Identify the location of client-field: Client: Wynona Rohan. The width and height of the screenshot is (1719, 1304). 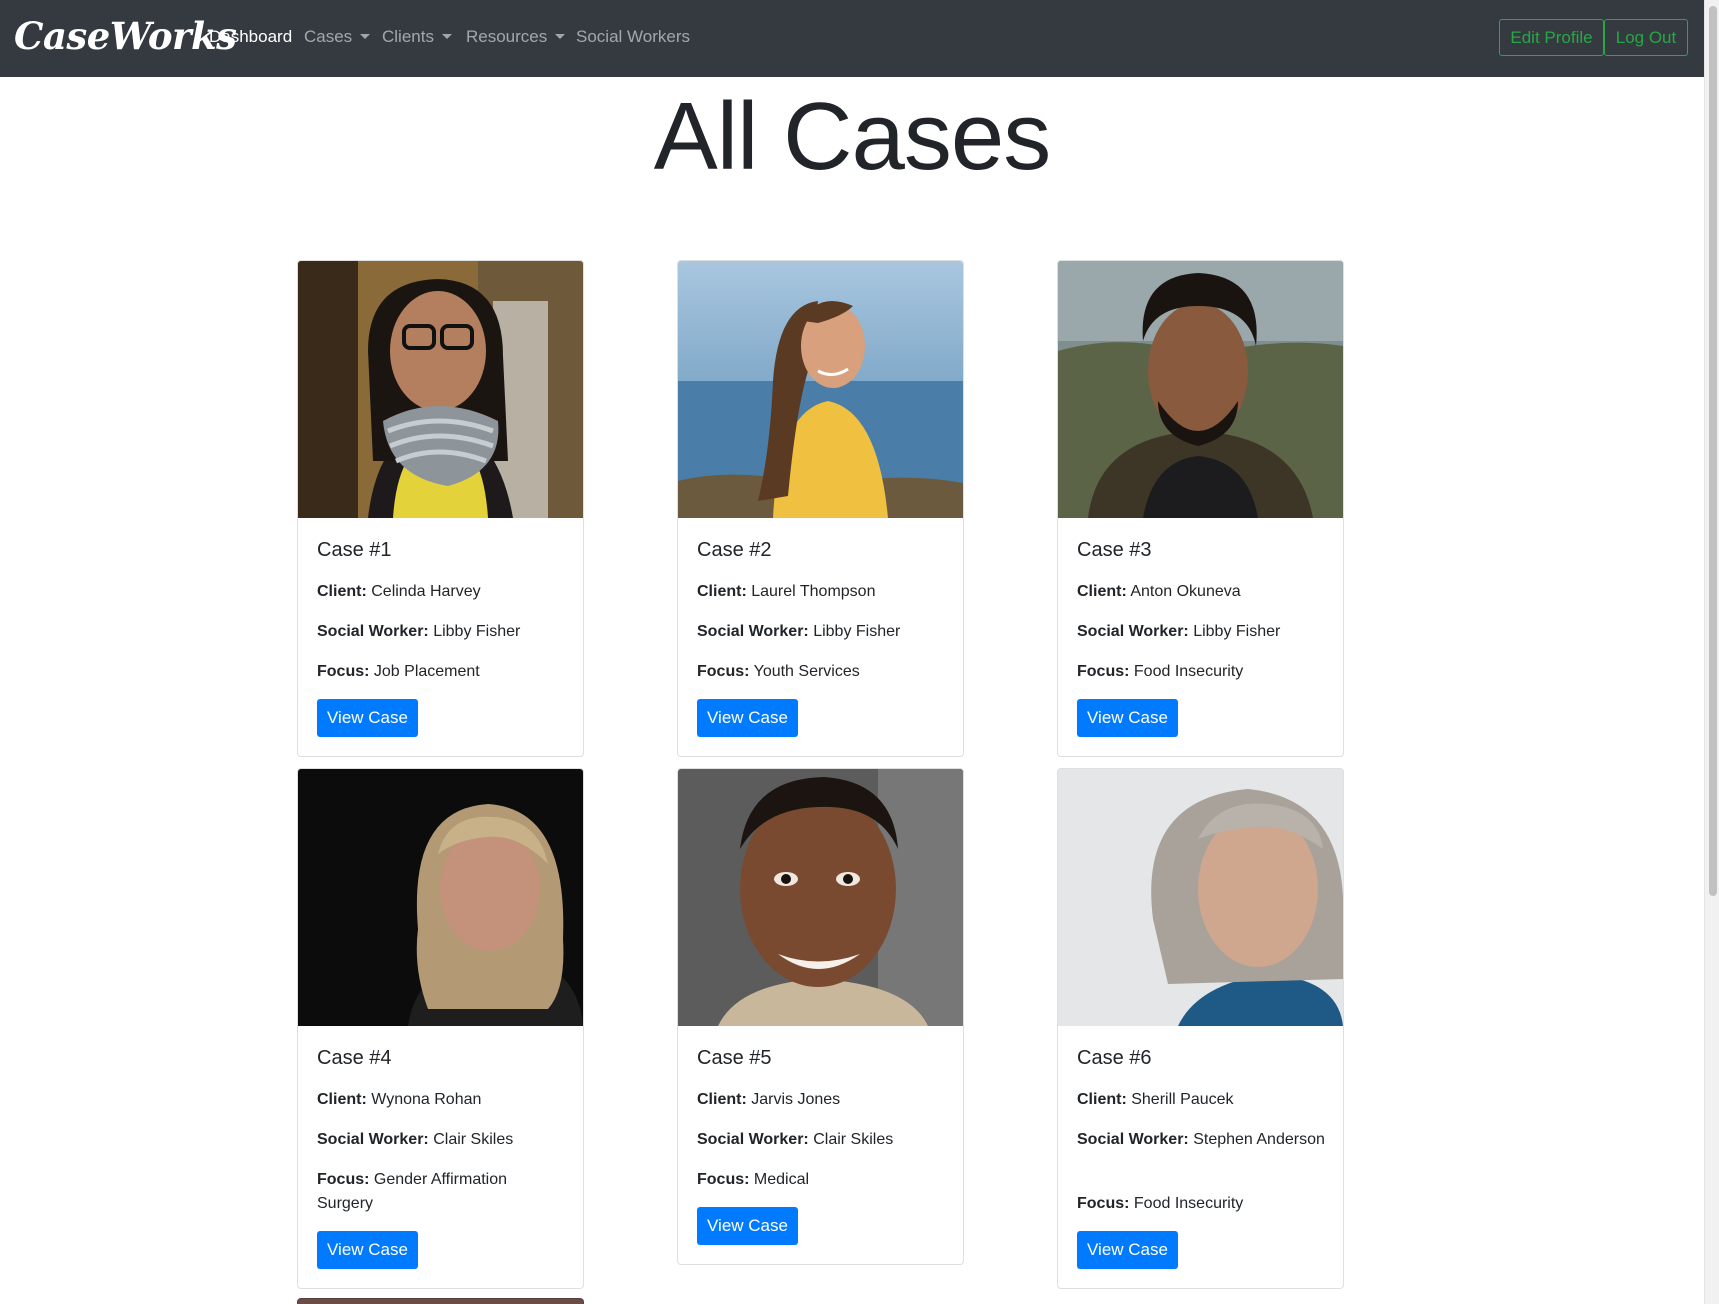
(442, 1100).